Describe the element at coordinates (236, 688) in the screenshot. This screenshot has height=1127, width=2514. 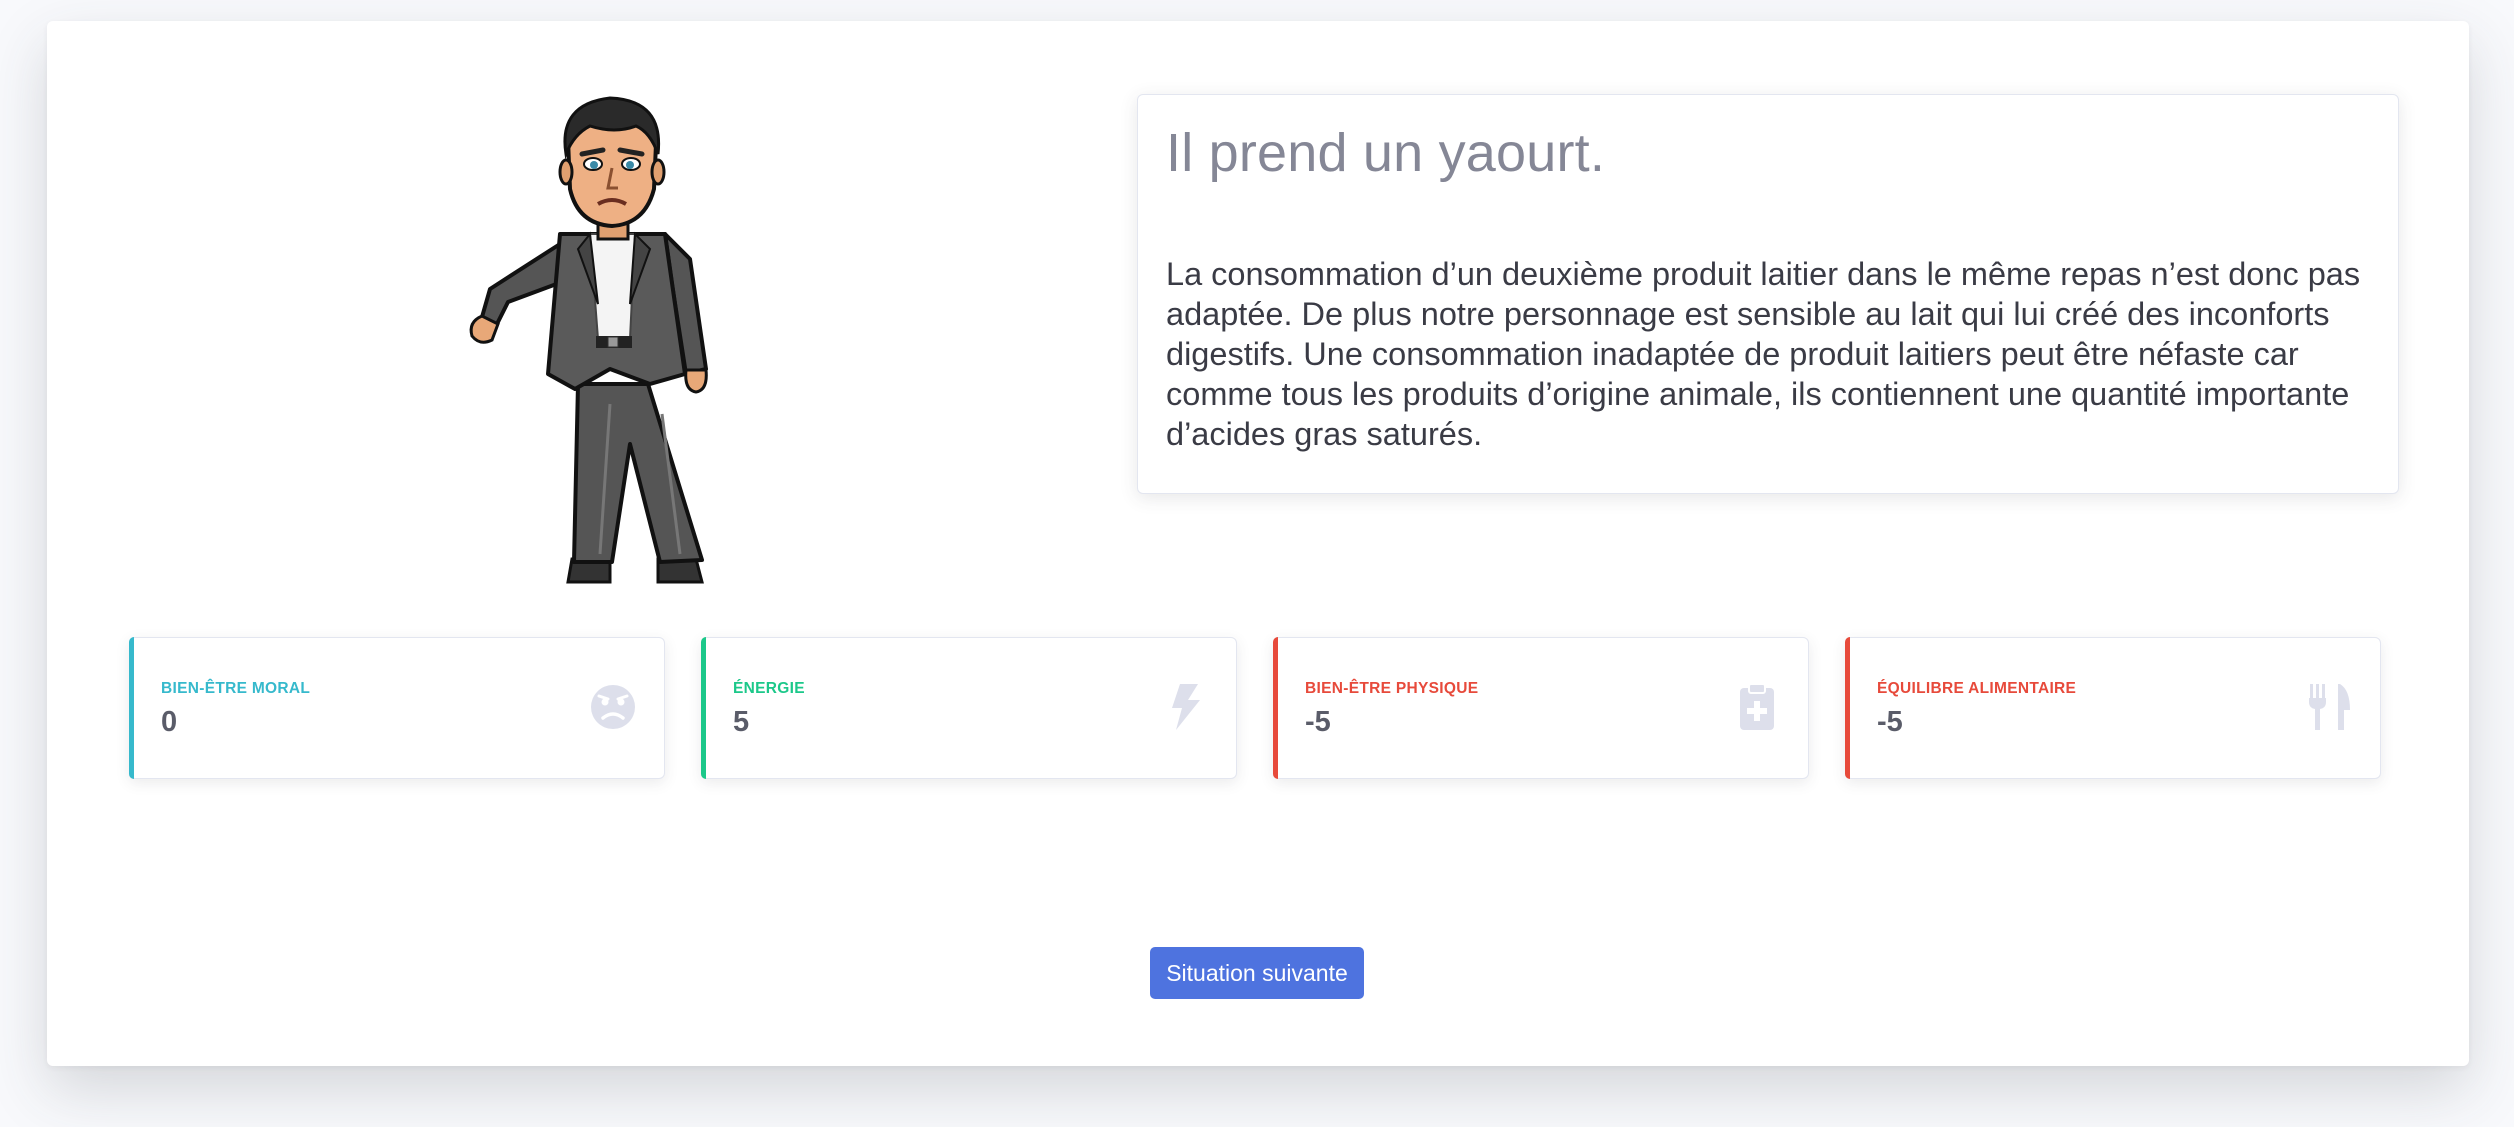
I see `stat-label: Bien-être moral` at that location.